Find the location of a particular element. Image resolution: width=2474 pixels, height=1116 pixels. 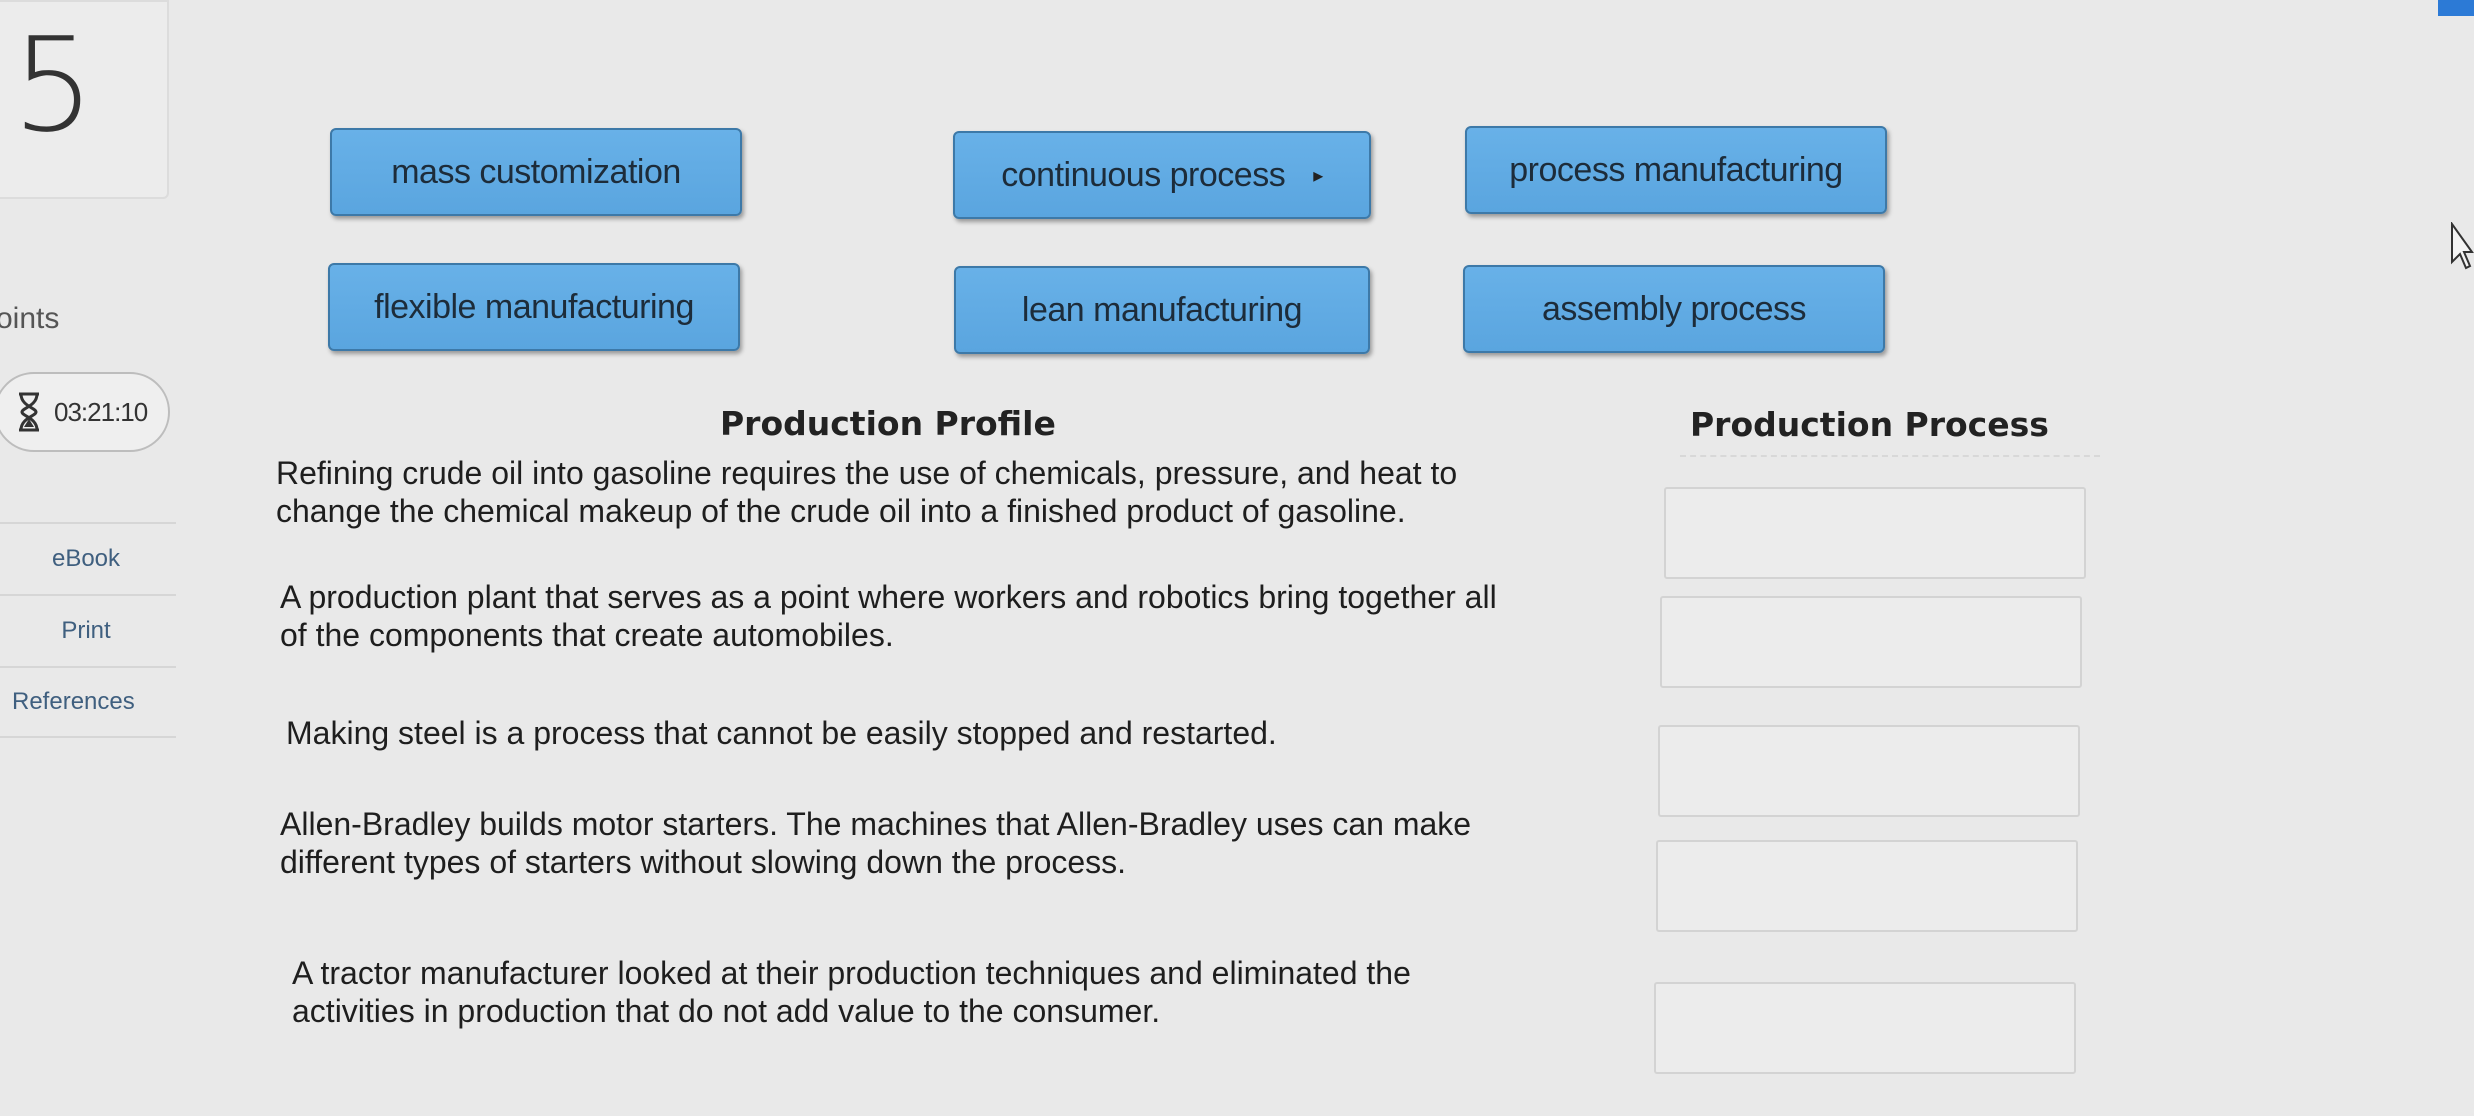

chip-label: continuous process is located at coordinates (1143, 174).